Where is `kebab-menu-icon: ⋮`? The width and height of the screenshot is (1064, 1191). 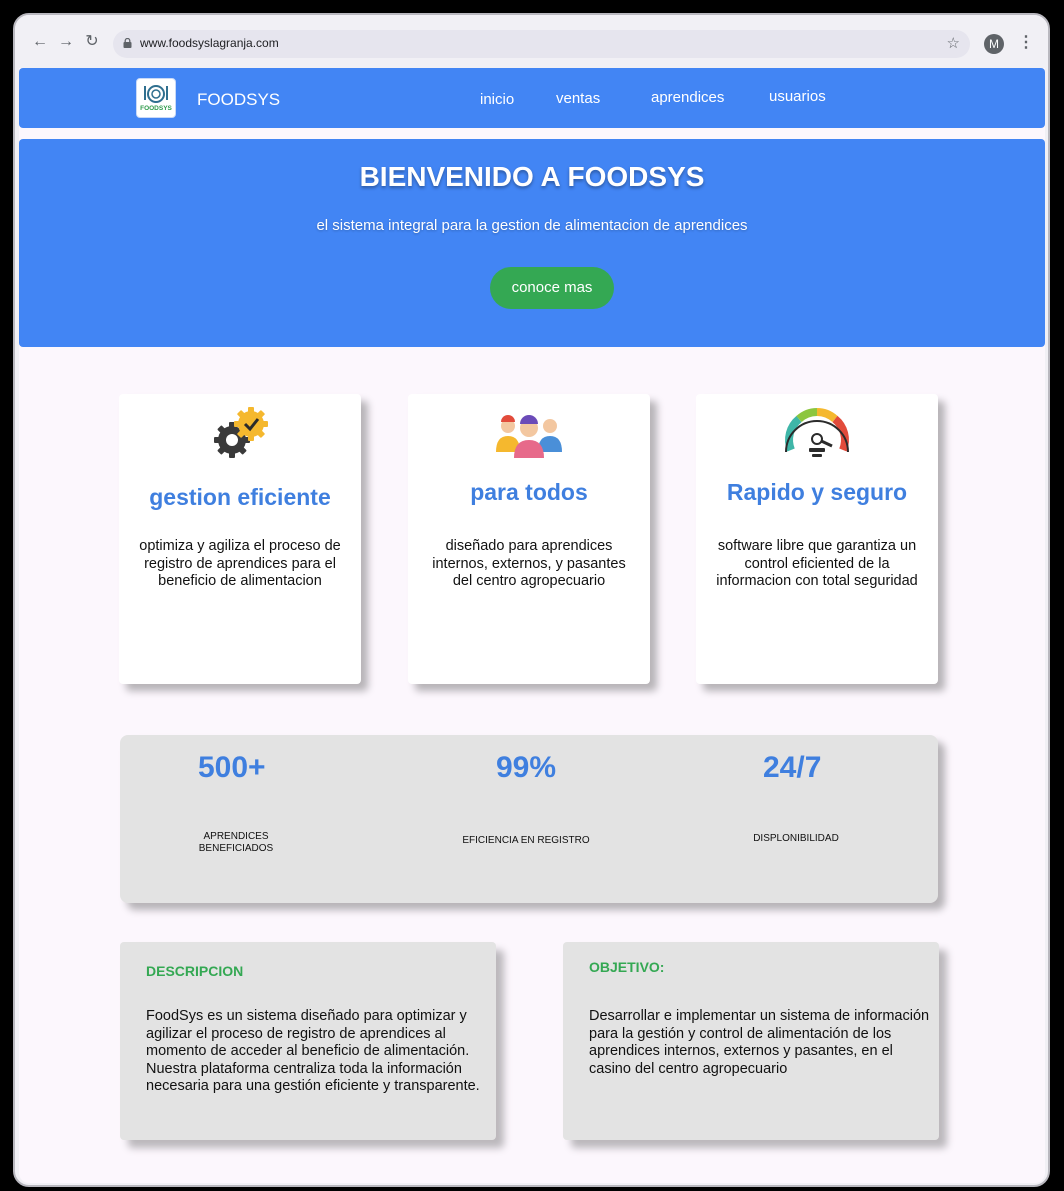 kebab-menu-icon: ⋮ is located at coordinates (1026, 42).